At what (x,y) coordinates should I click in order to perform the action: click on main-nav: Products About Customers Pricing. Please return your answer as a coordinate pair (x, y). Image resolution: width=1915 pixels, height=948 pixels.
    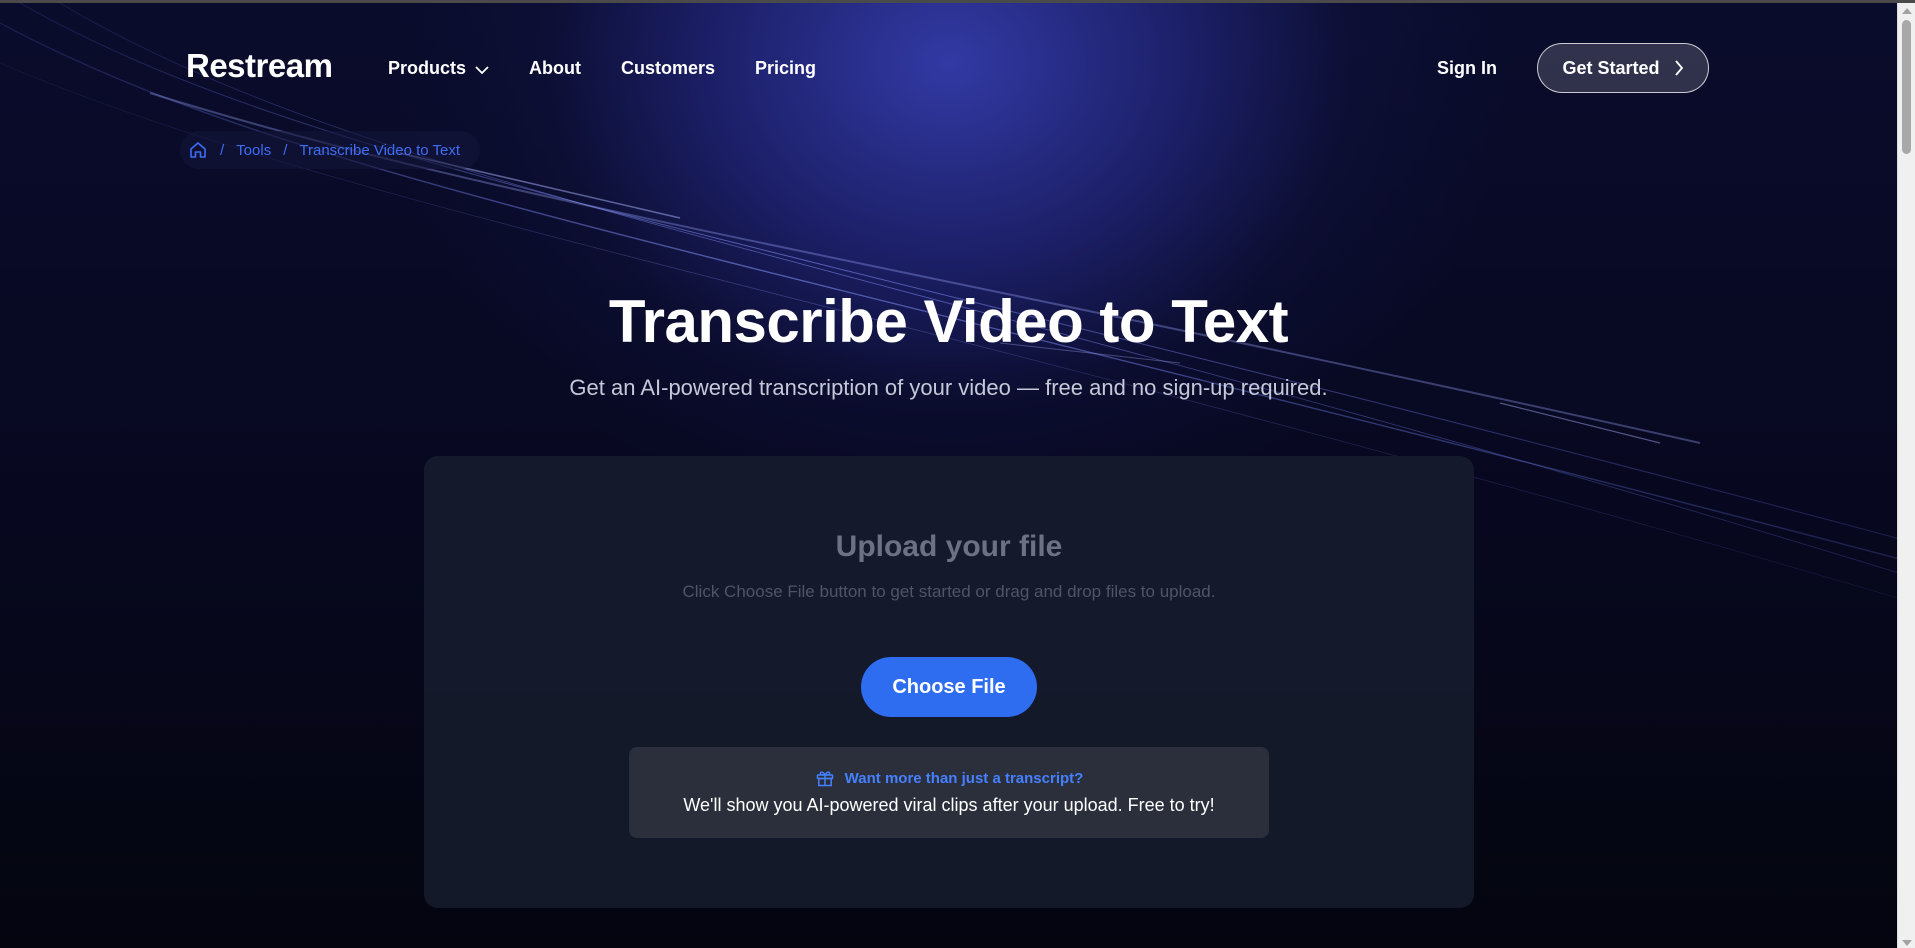
    Looking at the image, I should click on (622, 68).